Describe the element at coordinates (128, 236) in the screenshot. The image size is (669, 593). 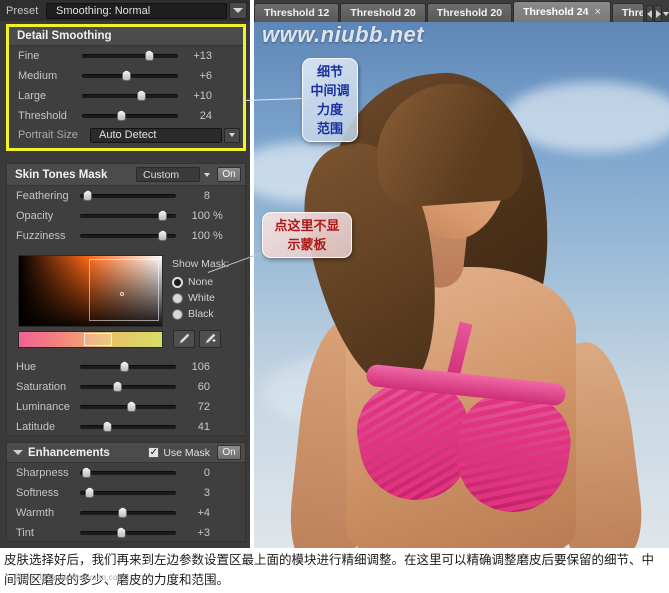
I see `fuzziness-slider` at that location.